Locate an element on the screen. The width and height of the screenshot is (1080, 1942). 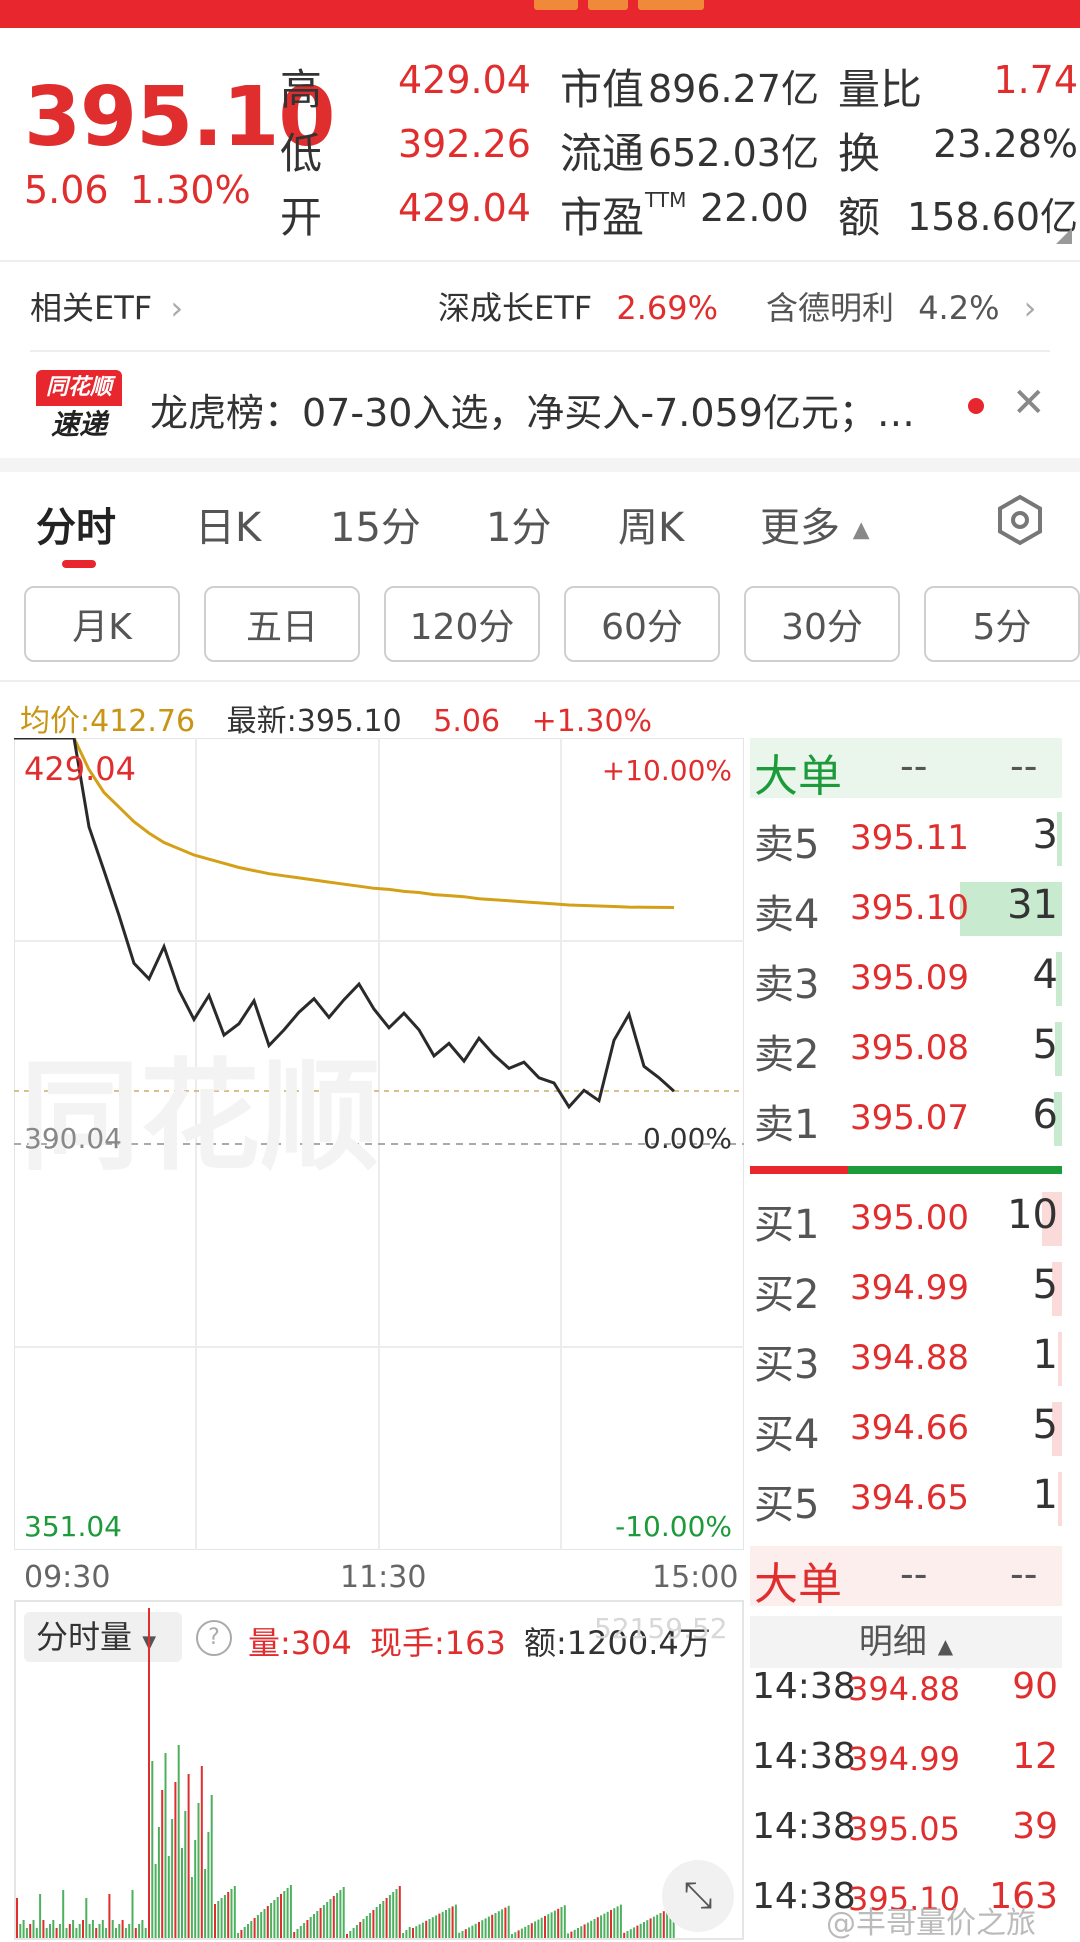
buy-row-1: 买1 395.00 10 is located at coordinates (906, 1219).